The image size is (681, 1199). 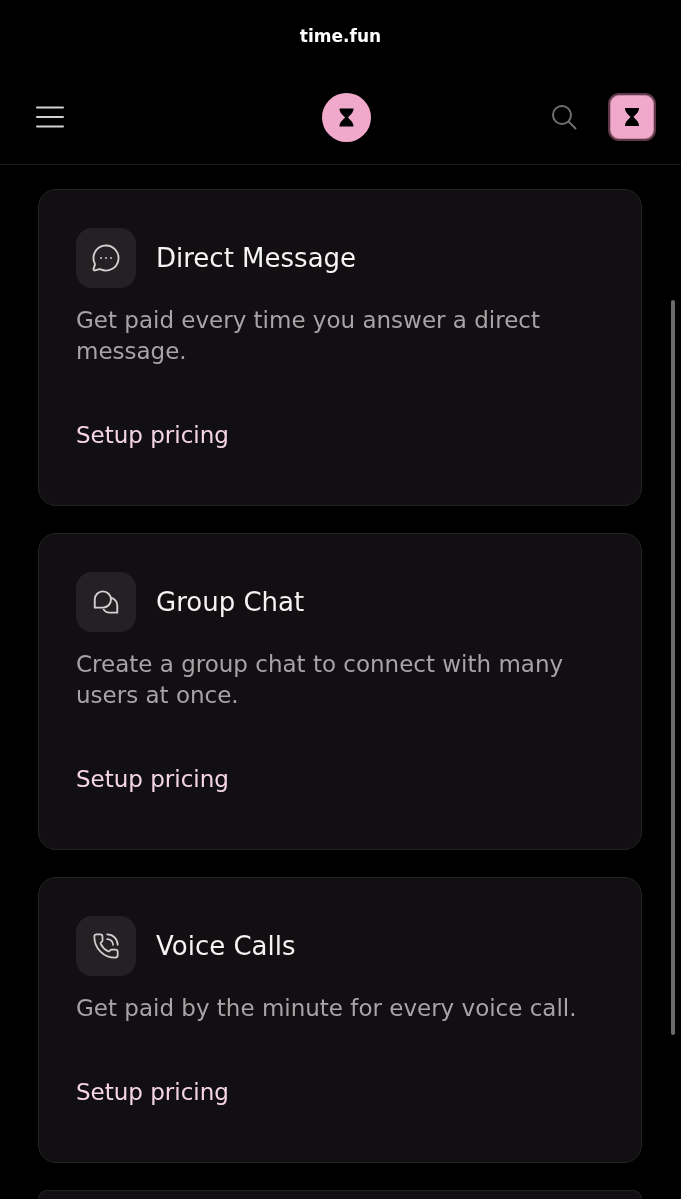 What do you see at coordinates (308, 336) in the screenshot?
I see `card-description: Get paid every time you answer a direct message.` at bounding box center [308, 336].